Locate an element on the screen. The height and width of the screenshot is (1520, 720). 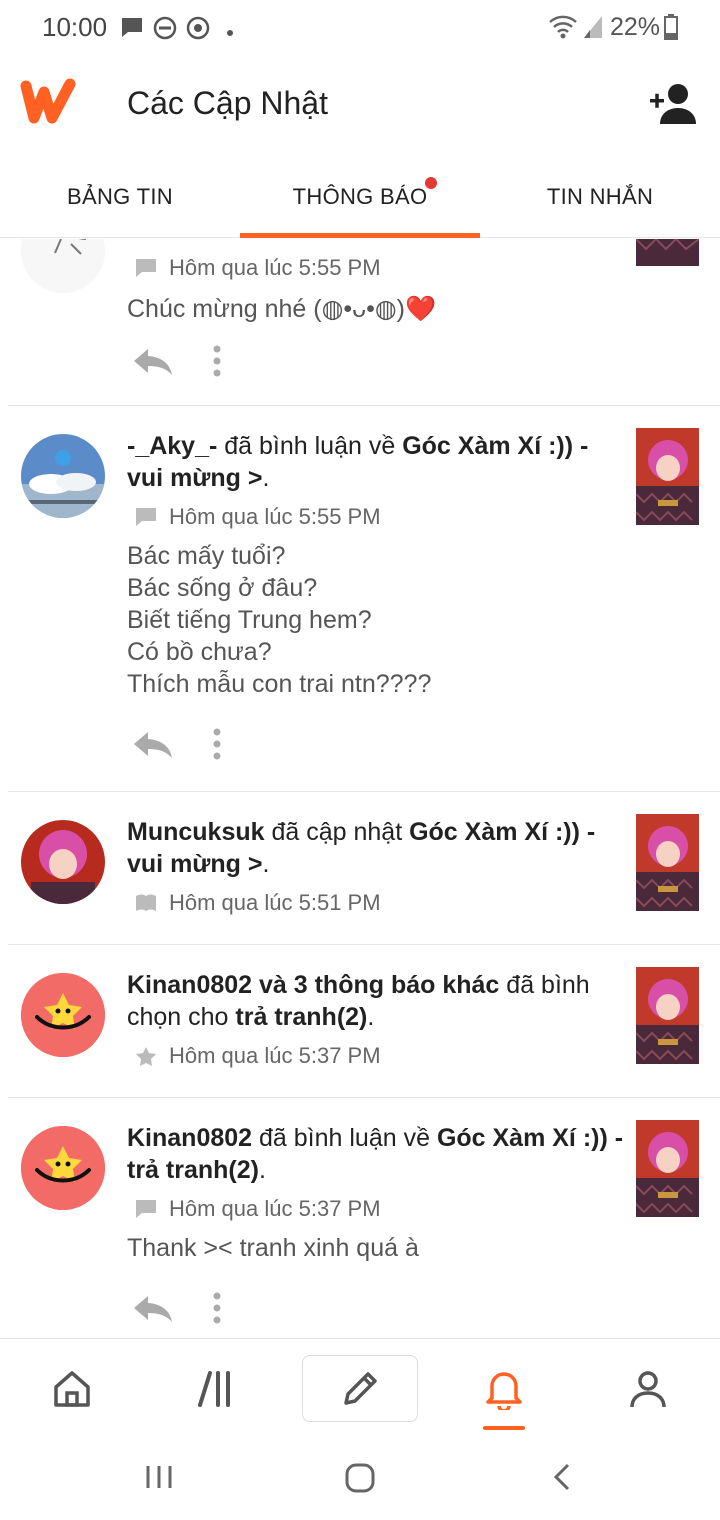
tab-label: BẢNG TIN is located at coordinates (120, 196).